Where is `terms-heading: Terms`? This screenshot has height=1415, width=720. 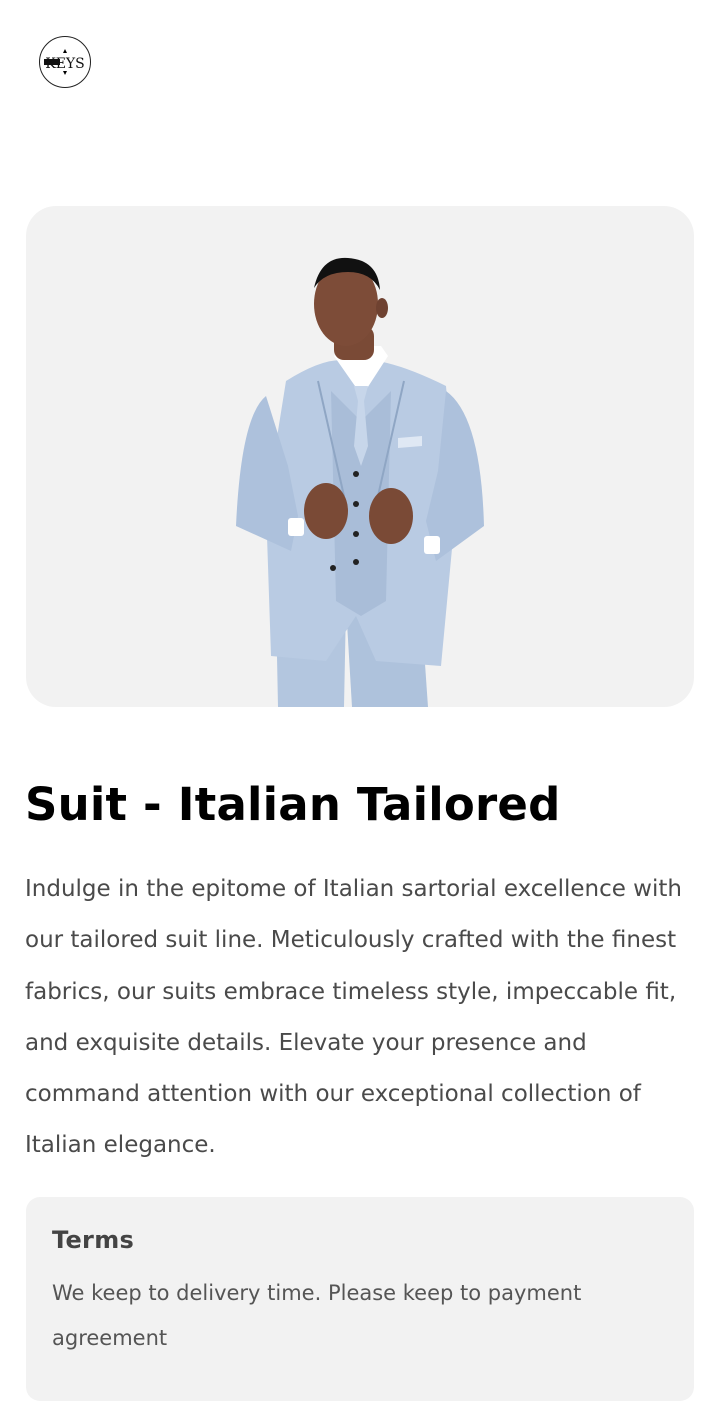
terms-heading: Terms is located at coordinates (93, 1240).